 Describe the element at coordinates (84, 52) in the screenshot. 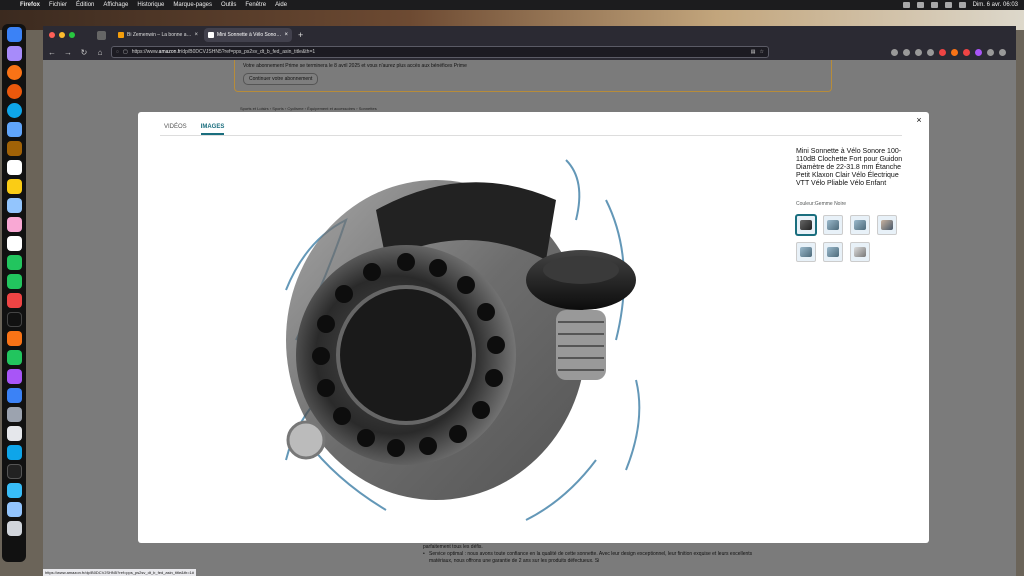

I see `reload-icon: ↻` at that location.